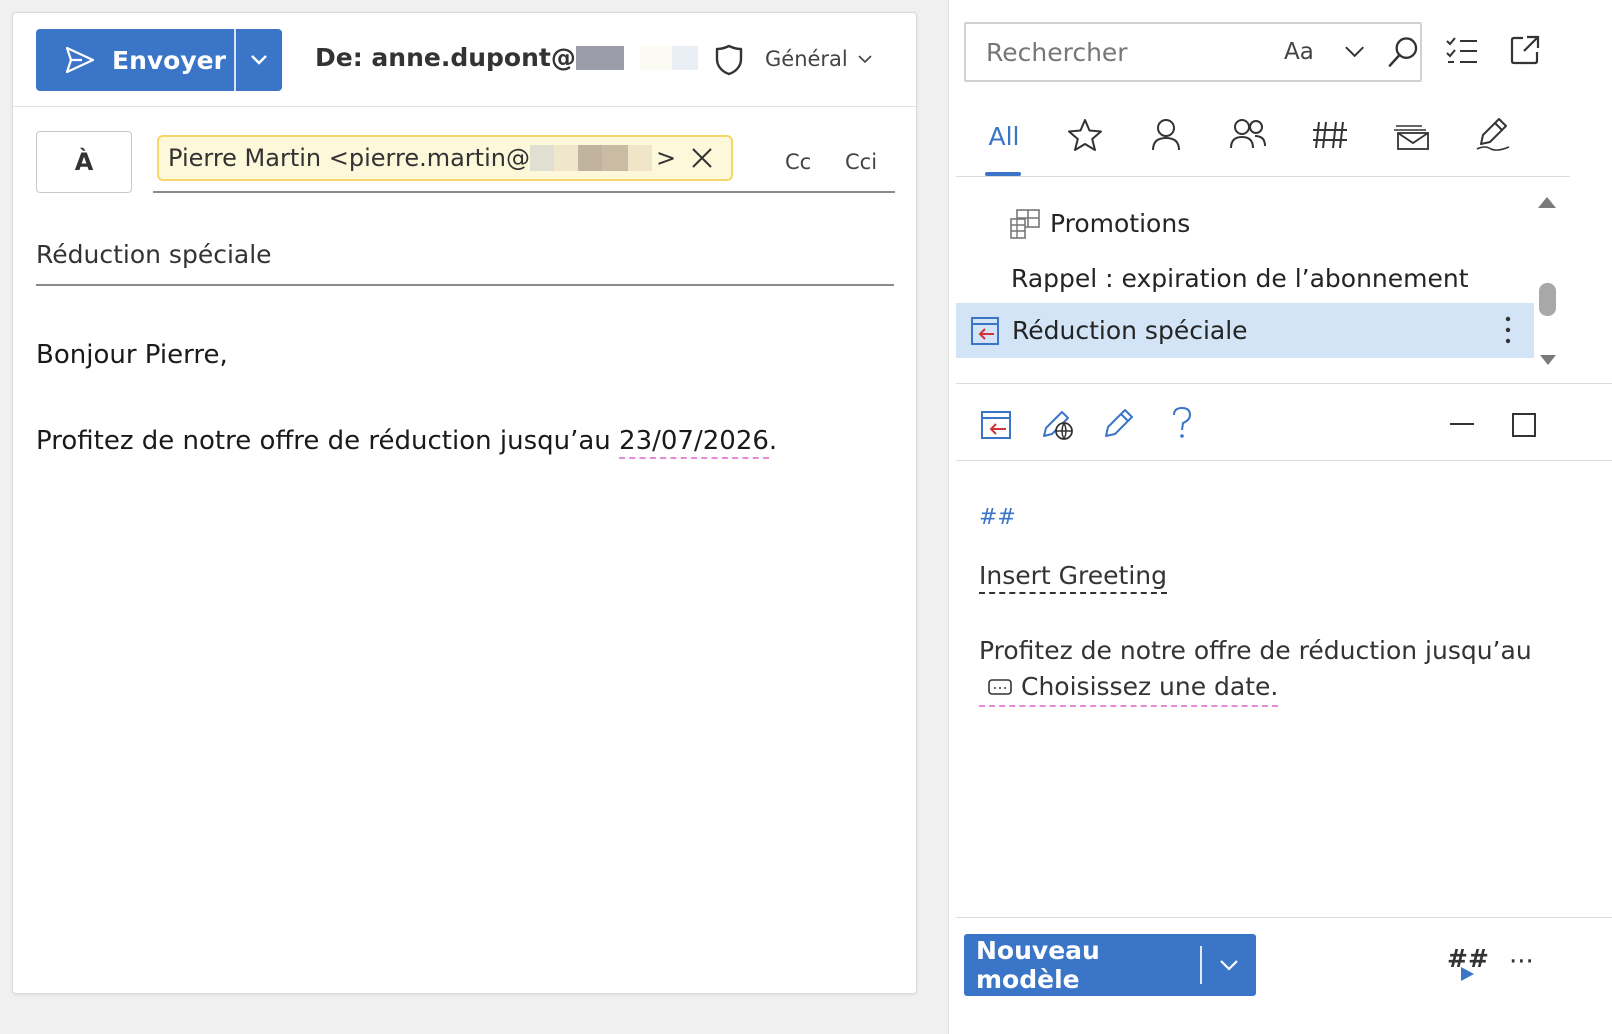 The image size is (1612, 1034). I want to click on hash-icon, so click(1330, 135).